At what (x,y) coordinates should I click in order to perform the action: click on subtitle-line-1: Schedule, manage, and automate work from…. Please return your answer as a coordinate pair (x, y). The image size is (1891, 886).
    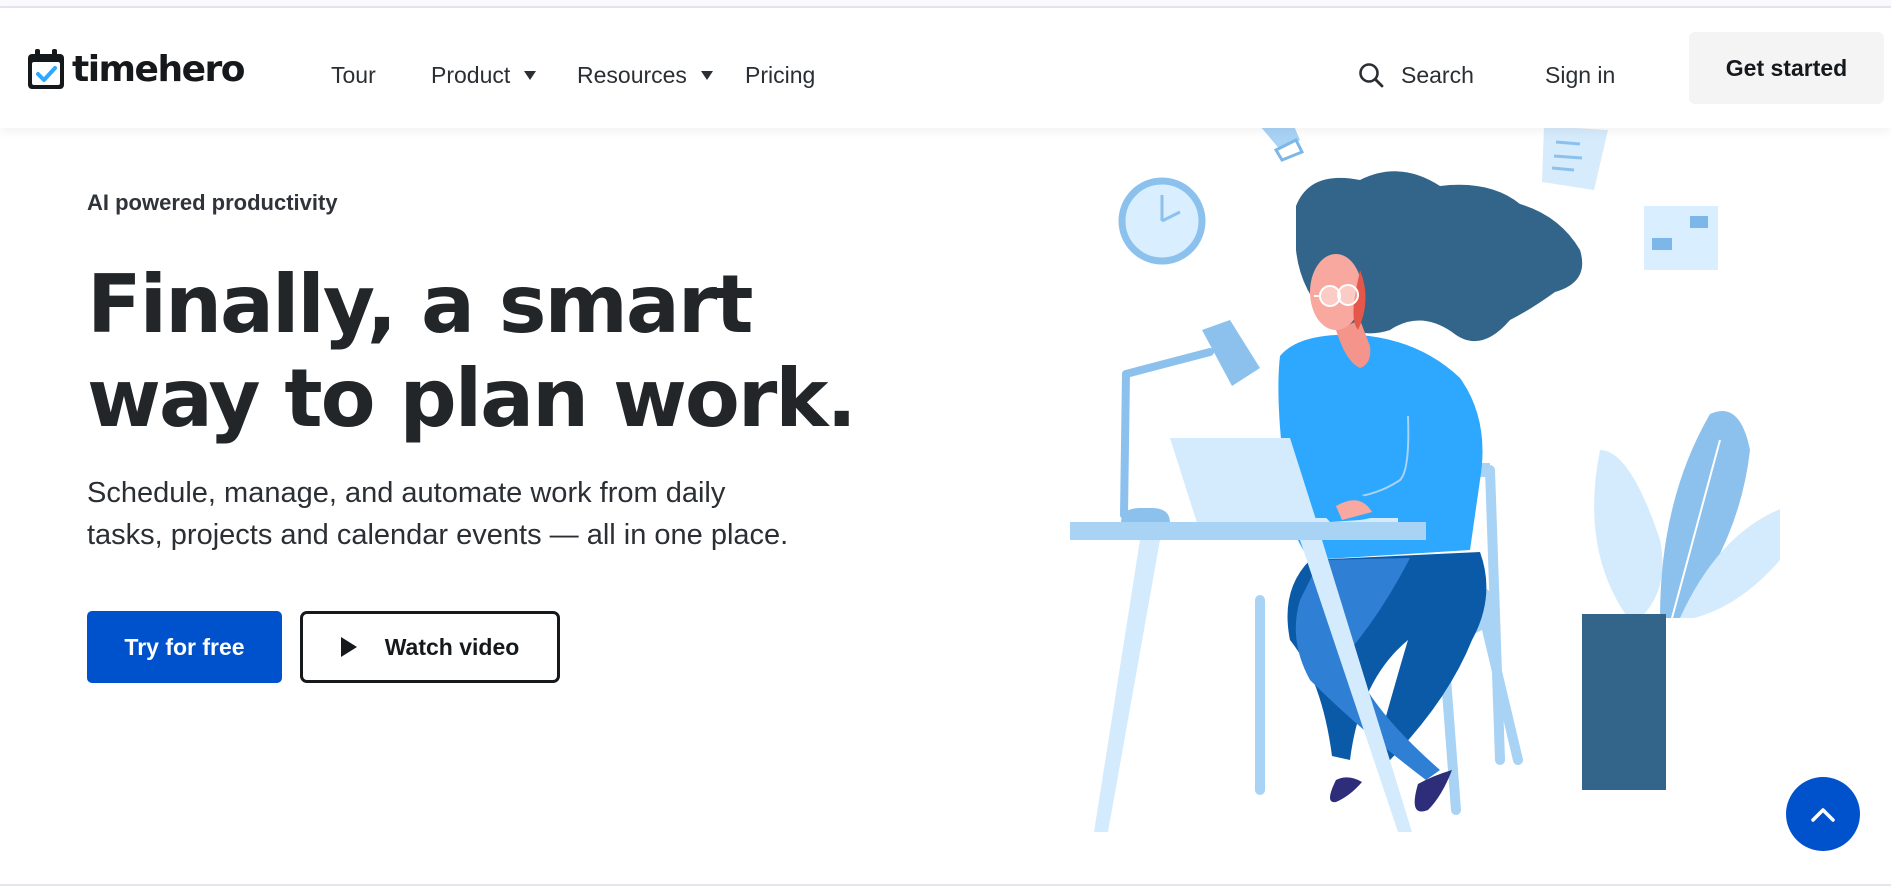
    Looking at the image, I should click on (406, 493).